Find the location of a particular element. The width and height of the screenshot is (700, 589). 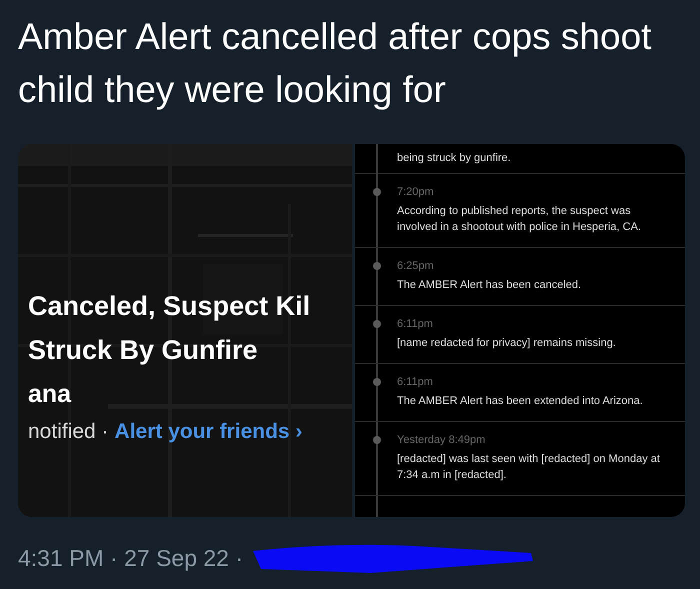

tweet-timestamp: 4:31 PM · 27 Sep 22 · is located at coordinates (131, 558).